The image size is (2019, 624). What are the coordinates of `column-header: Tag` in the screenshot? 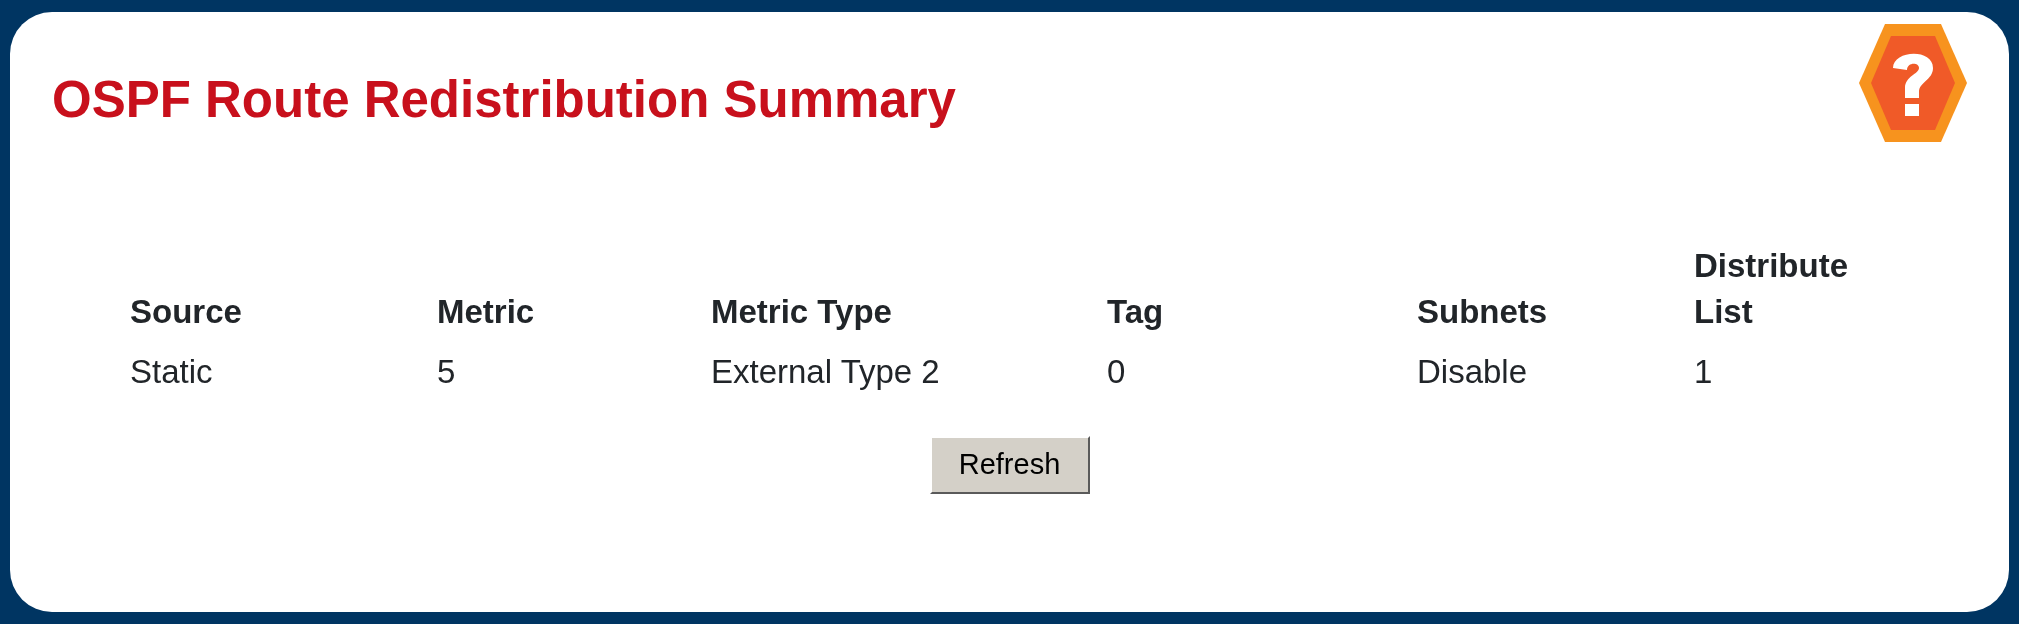 It's located at (1135, 312).